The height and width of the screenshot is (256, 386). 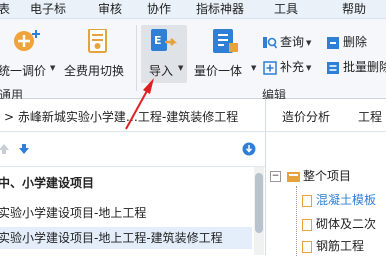 What do you see at coordinates (193, 9) in the screenshot?
I see `menu-bar: 表 电子标 审核 协作 指标神器 工具 帮助` at bounding box center [193, 9].